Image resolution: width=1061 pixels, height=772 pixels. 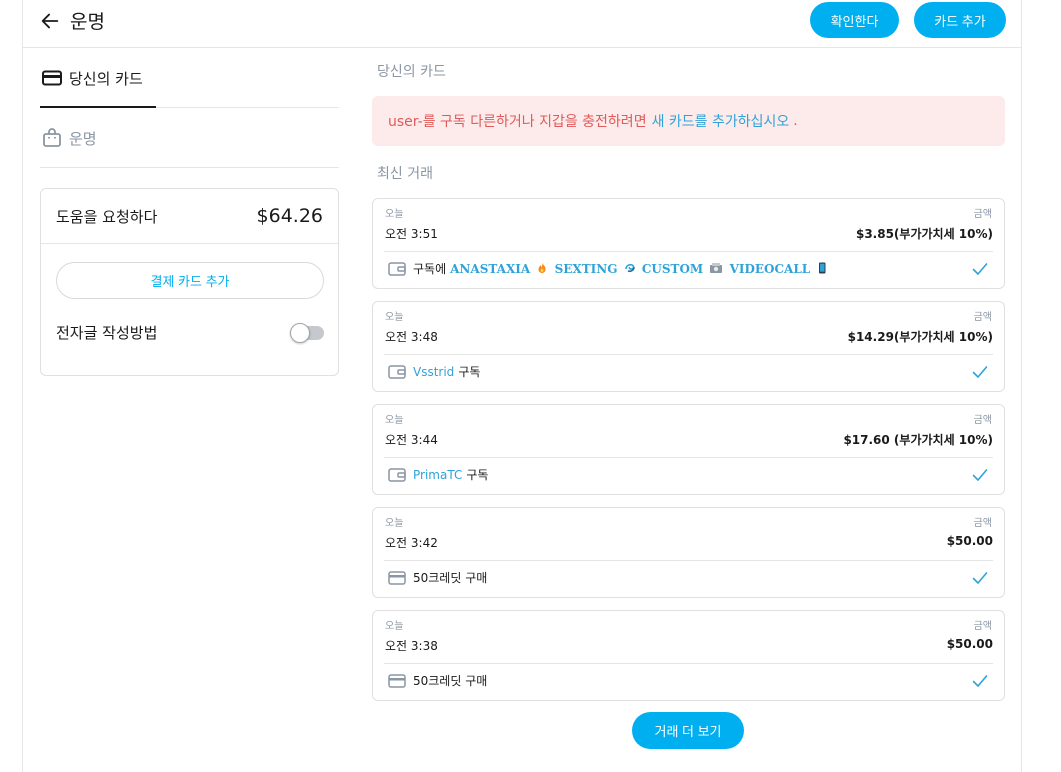 I want to click on toggle-switch, so click(x=307, y=332).